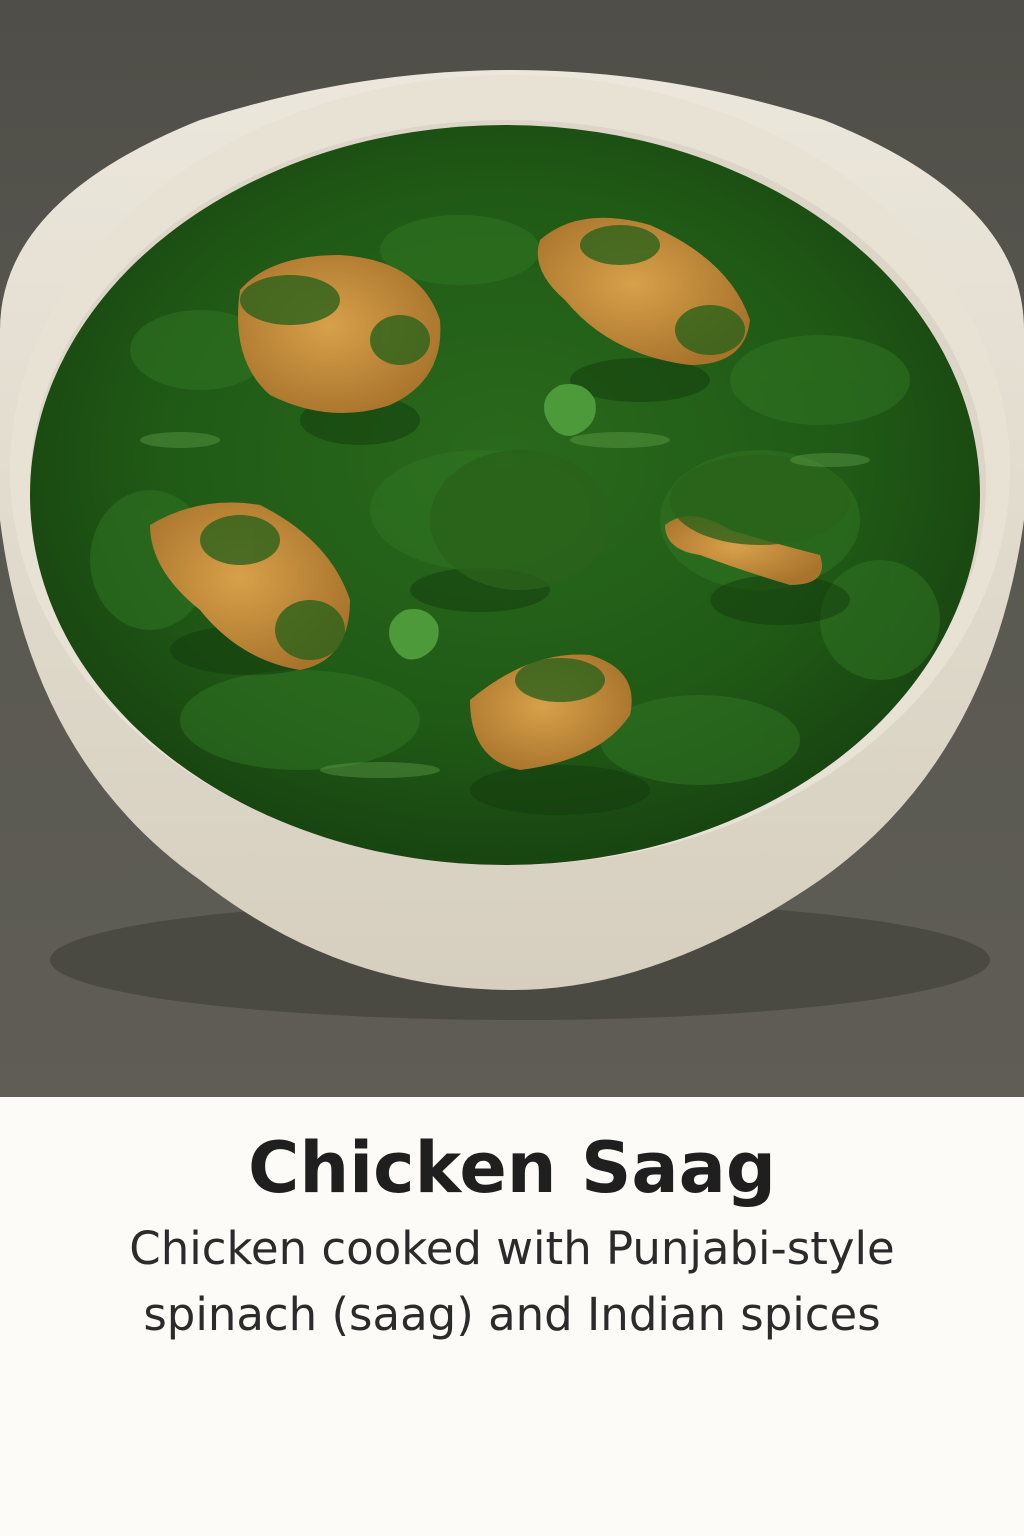 This screenshot has height=1536, width=1024. Describe the element at coordinates (512, 1248) in the screenshot. I see `dish-description-line: Chicken cooked with Punjabi-style` at that location.